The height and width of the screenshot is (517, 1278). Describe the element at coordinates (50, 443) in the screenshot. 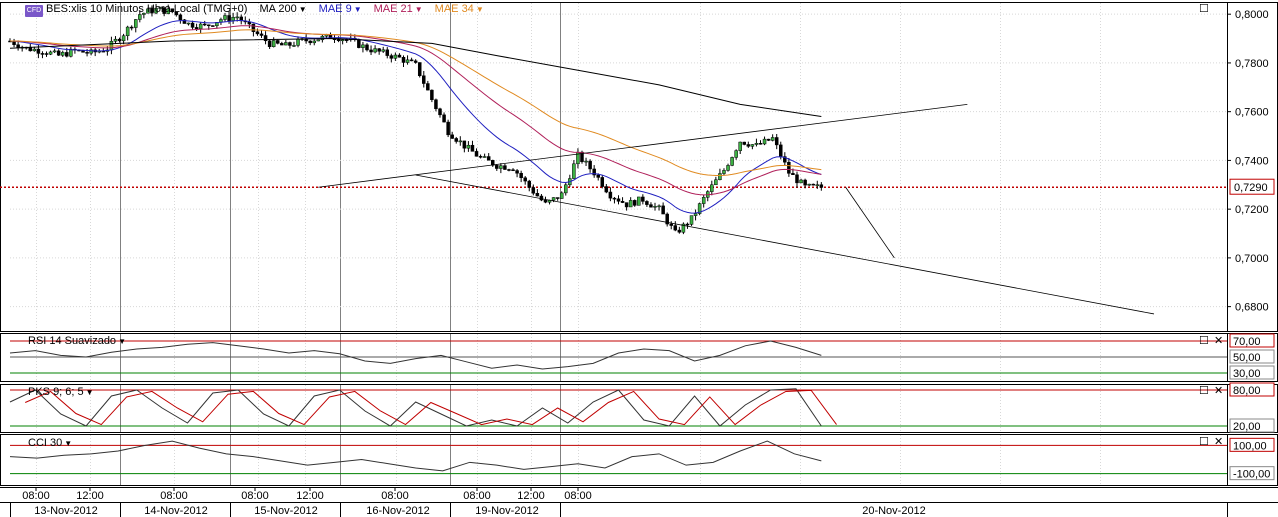

I see `cci-panel-title: CCI 30 ▼` at that location.